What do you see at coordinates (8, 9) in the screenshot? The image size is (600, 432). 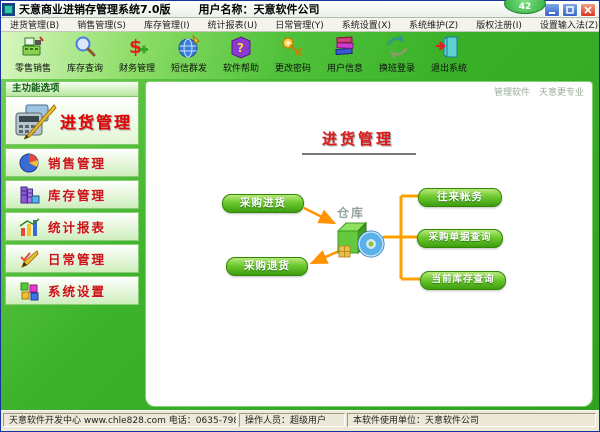 I see `app-icon` at bounding box center [8, 9].